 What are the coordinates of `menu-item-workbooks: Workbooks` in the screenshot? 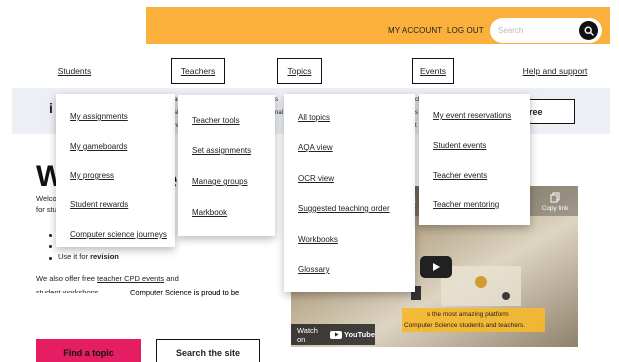 It's located at (318, 239).